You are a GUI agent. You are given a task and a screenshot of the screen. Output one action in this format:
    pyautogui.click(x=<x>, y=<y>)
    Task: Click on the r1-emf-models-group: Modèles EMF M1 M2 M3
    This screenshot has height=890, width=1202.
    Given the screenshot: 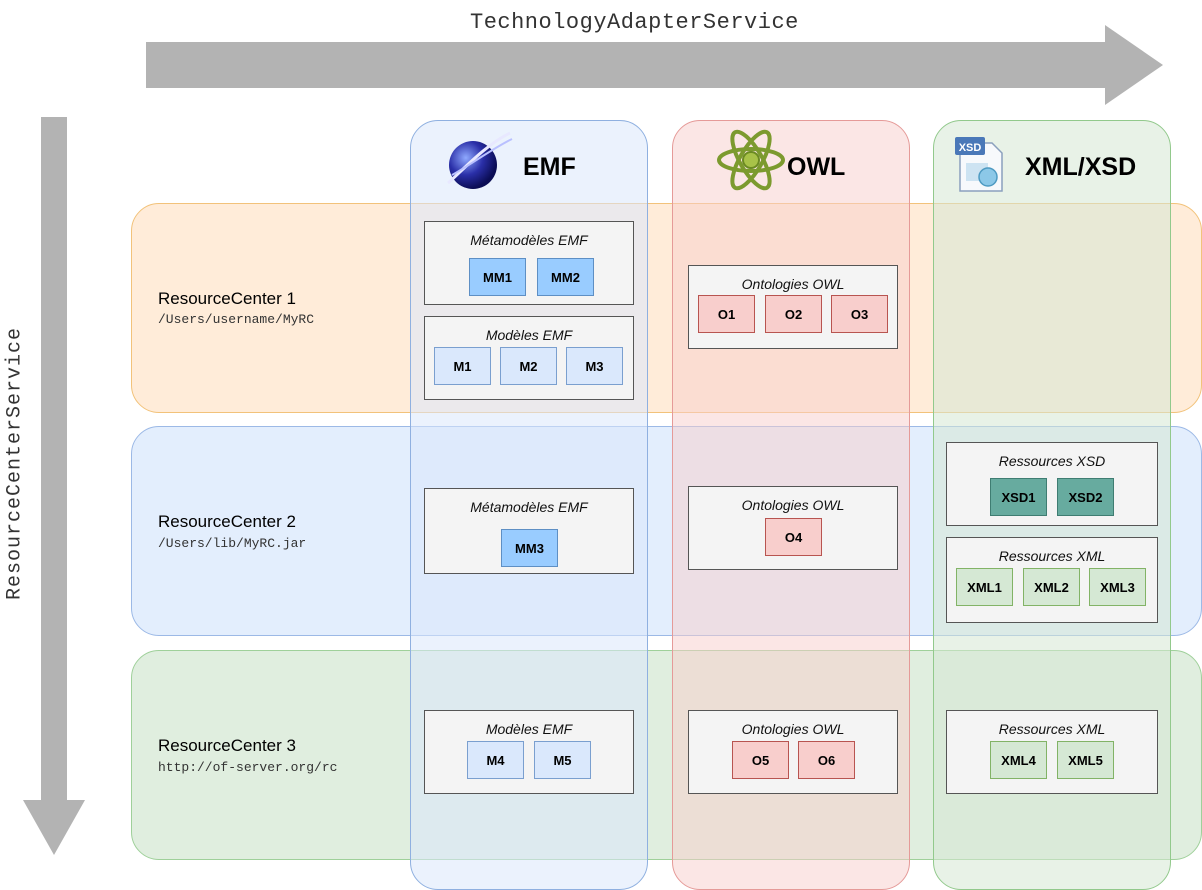 What is the action you would take?
    pyautogui.click(x=529, y=358)
    